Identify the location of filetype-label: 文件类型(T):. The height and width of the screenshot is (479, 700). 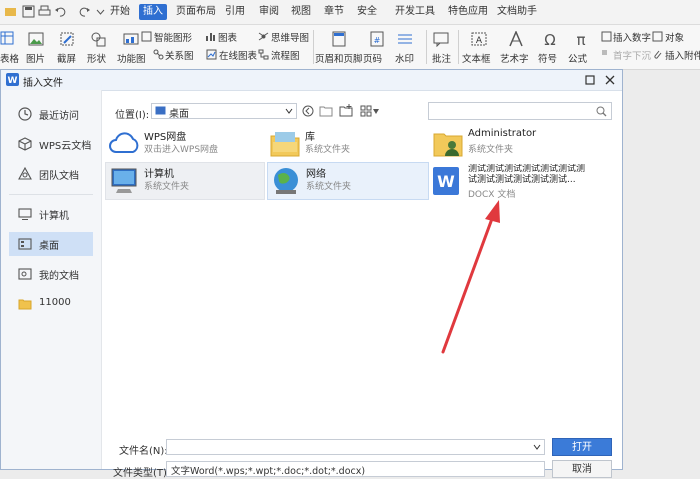
(142, 473).